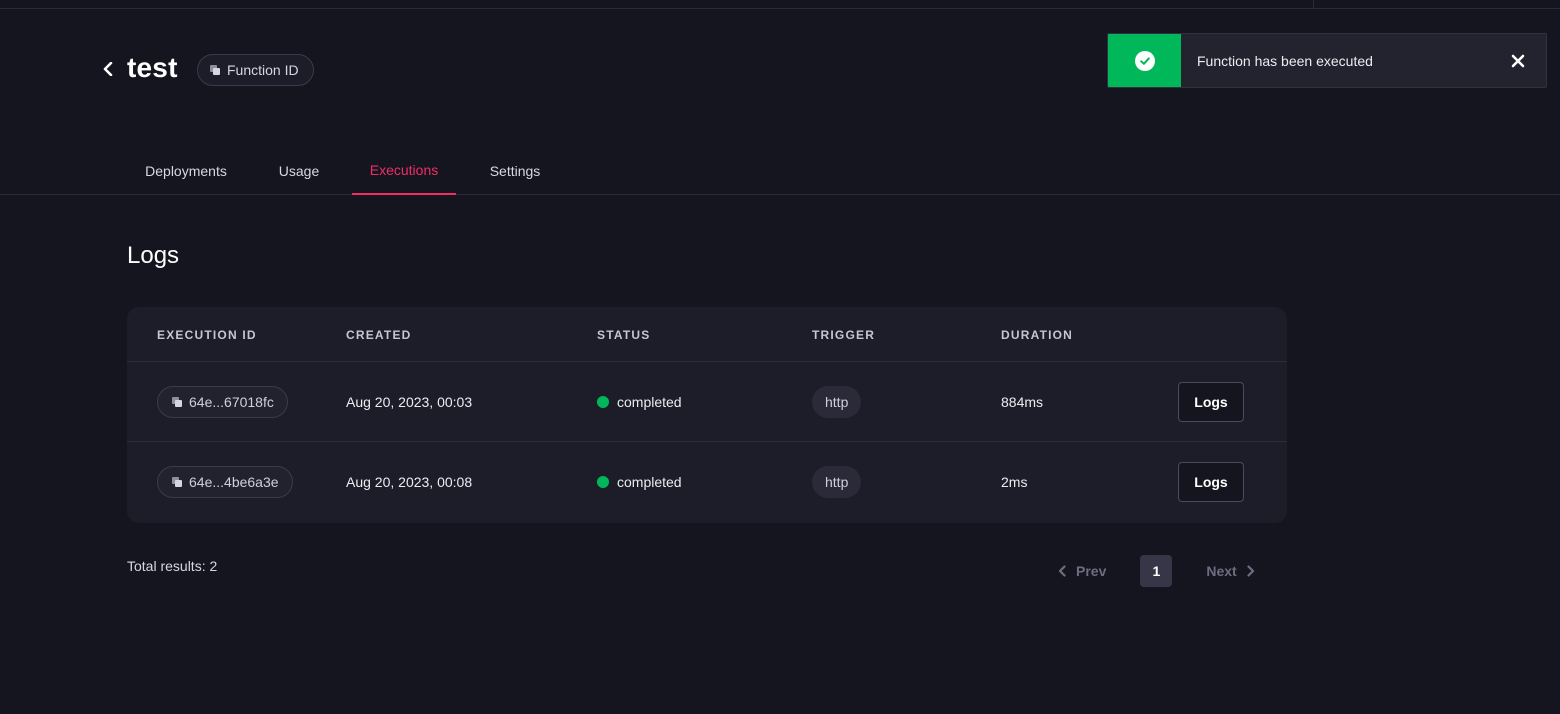 This screenshot has height=714, width=1560. I want to click on function-id-copy-button: Function ID, so click(255, 70).